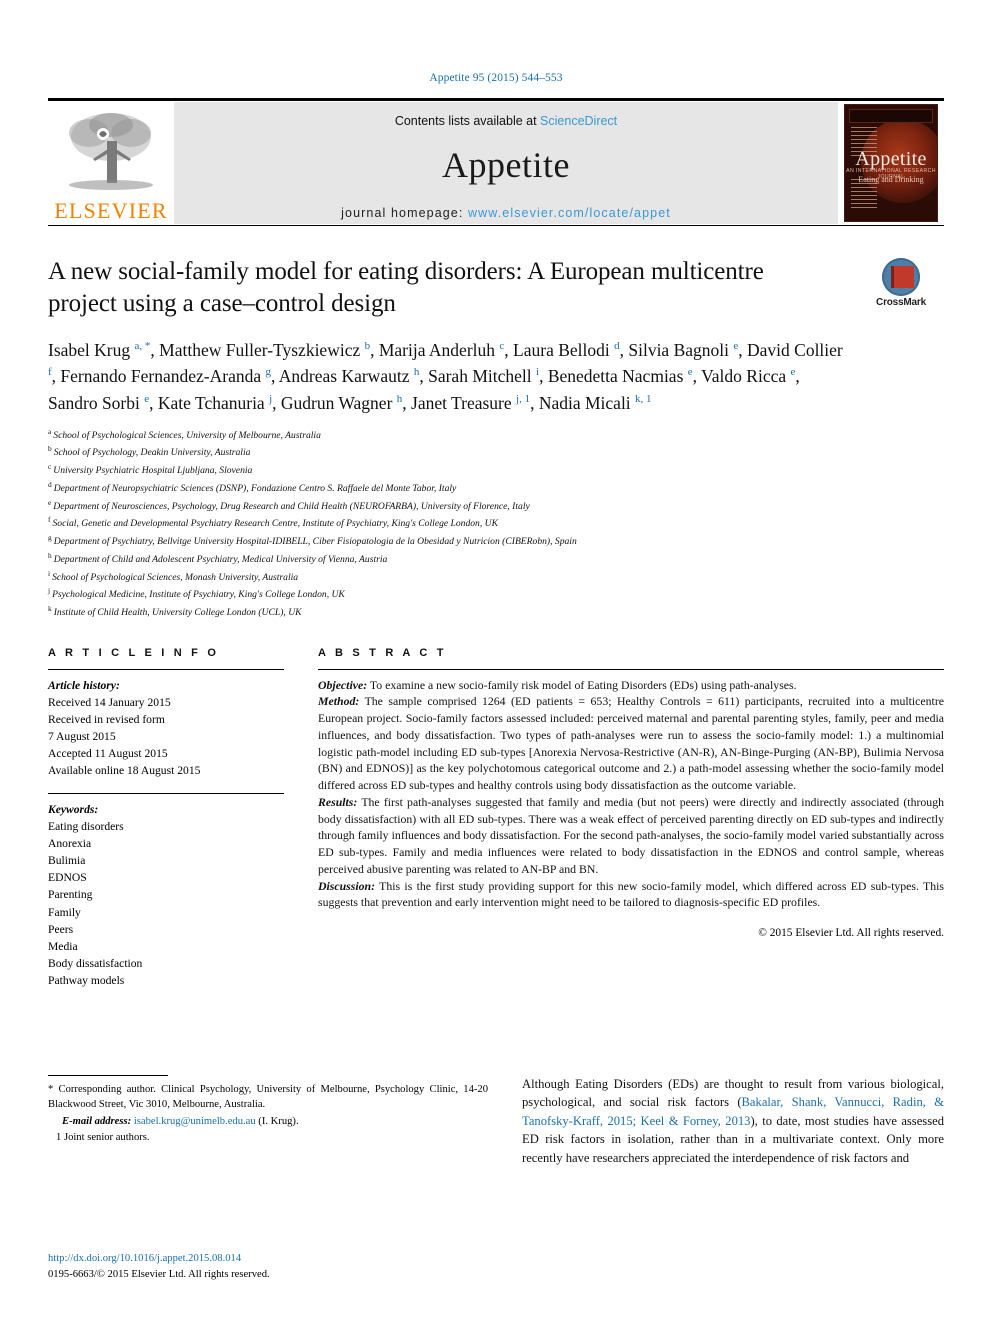  I want to click on affiliation-marker: c, so click(50, 467).